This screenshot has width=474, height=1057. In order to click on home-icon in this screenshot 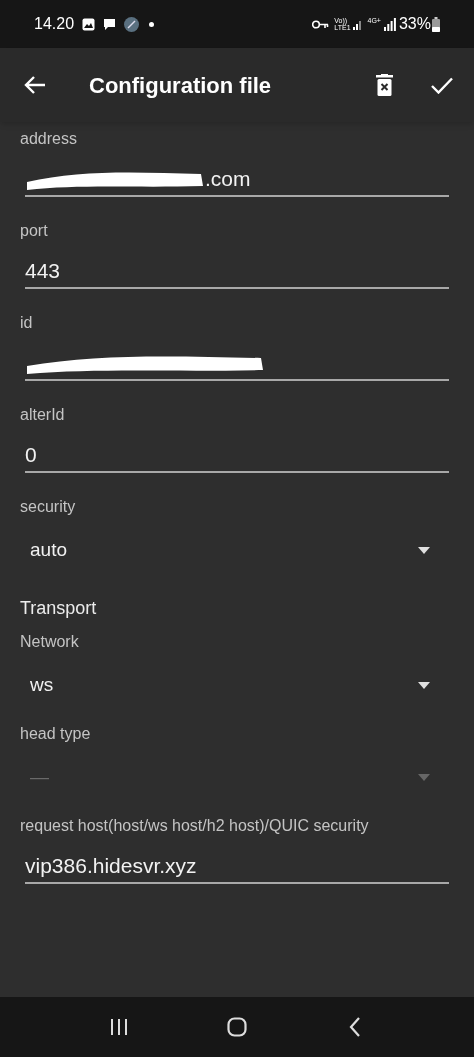, I will do `click(237, 1027)`.